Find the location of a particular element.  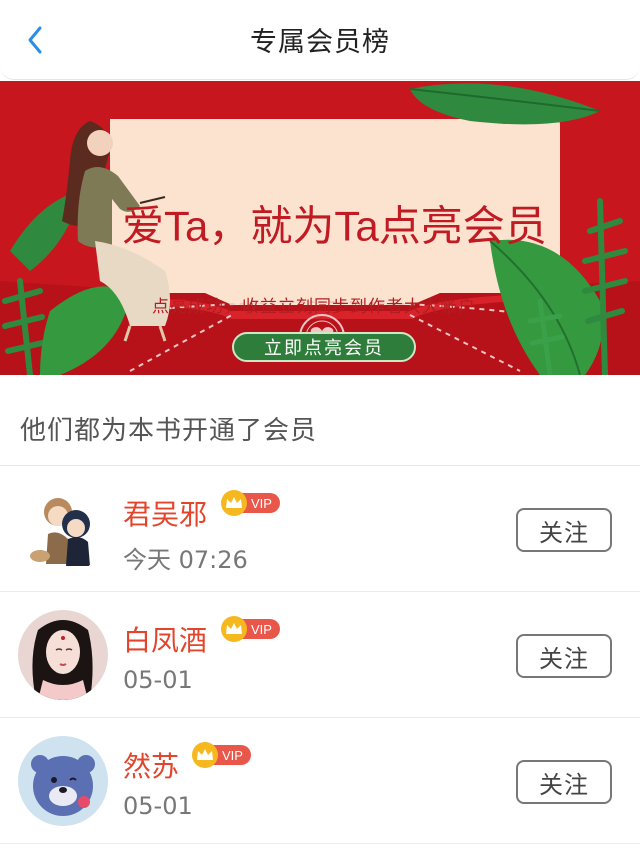

activate-vip-button: 立即点亮会员 is located at coordinates (324, 347).